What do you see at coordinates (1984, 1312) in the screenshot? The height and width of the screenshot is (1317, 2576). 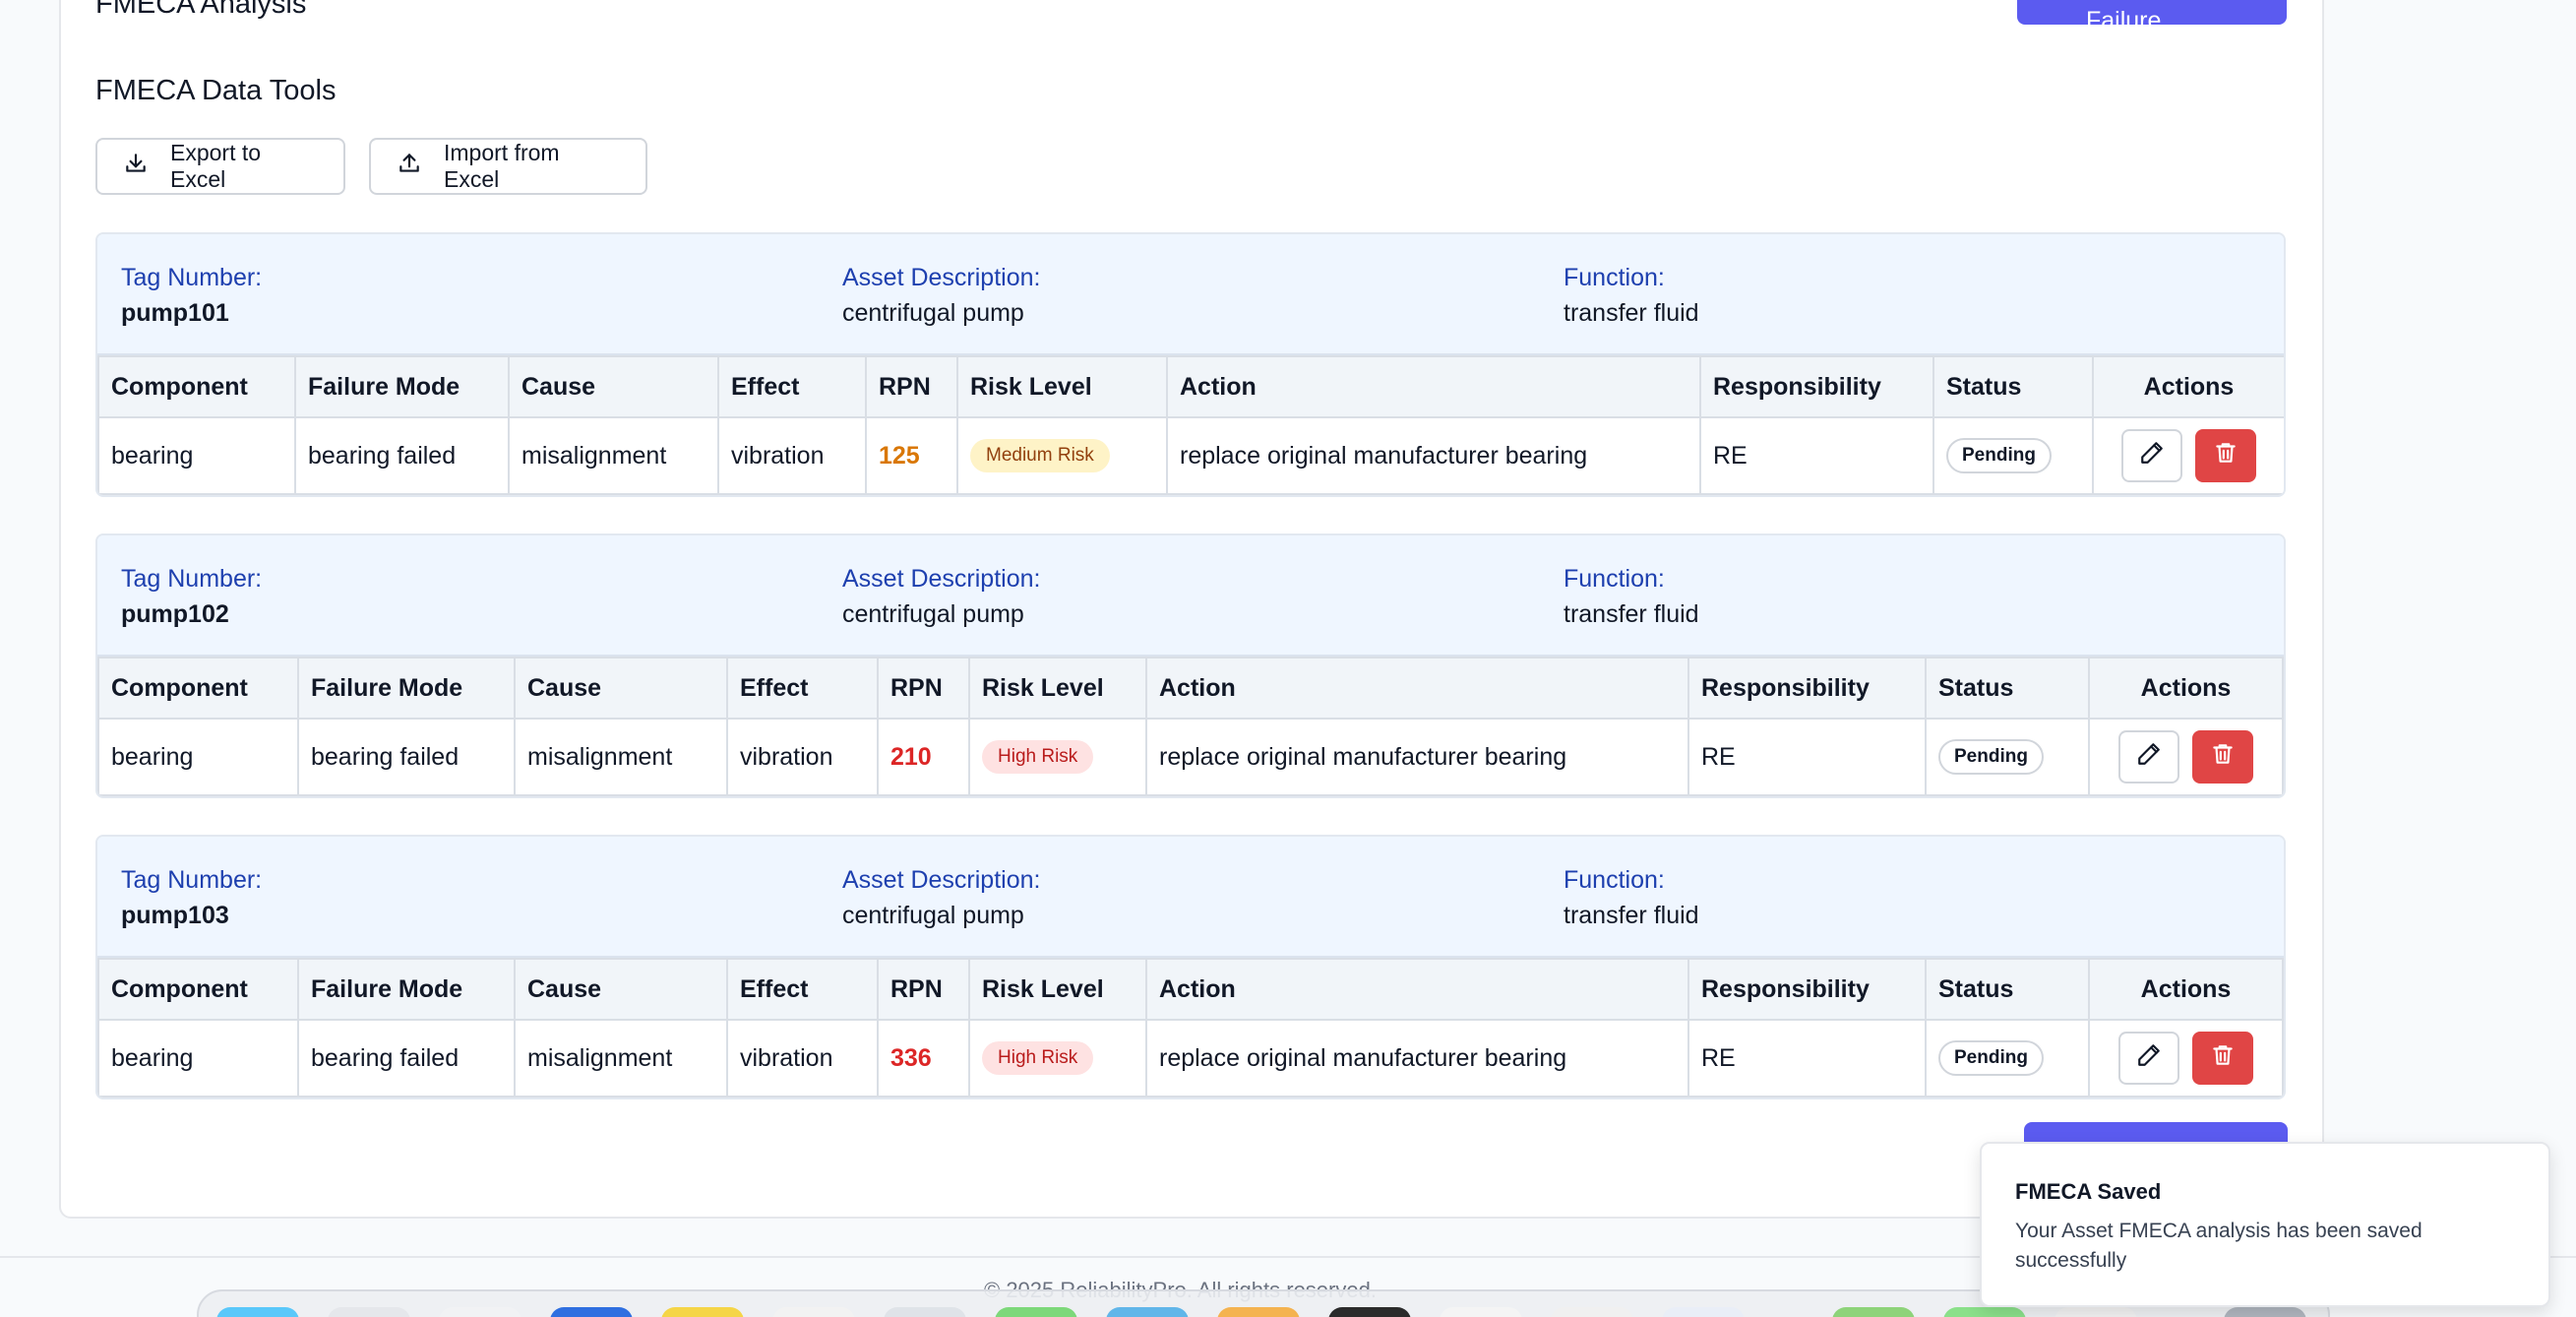 I see `facetime-icon` at bounding box center [1984, 1312].